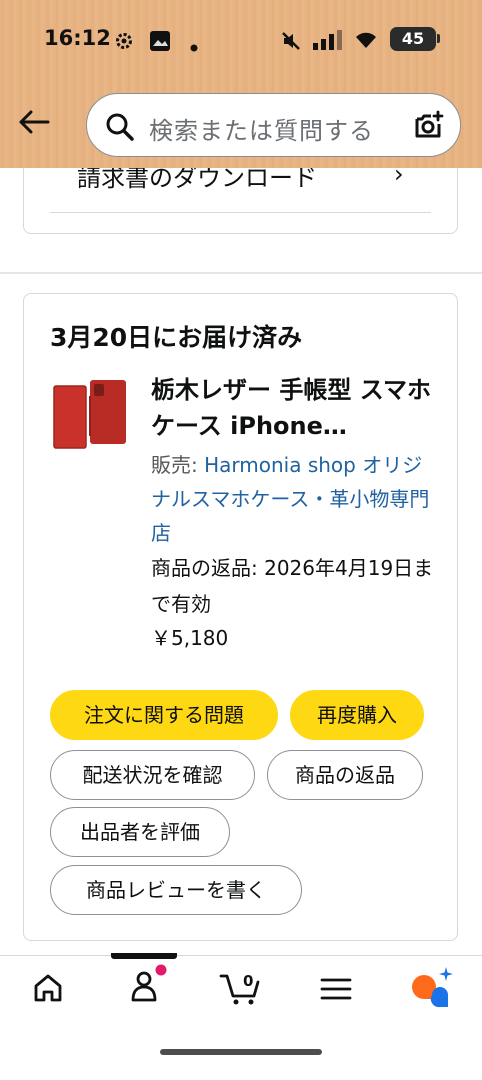 The image size is (482, 1080). I want to click on divider, so click(240, 212).